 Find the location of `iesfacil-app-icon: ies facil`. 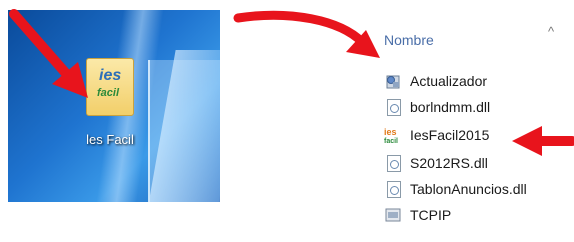

iesfacil-app-icon: ies facil is located at coordinates (393, 135).